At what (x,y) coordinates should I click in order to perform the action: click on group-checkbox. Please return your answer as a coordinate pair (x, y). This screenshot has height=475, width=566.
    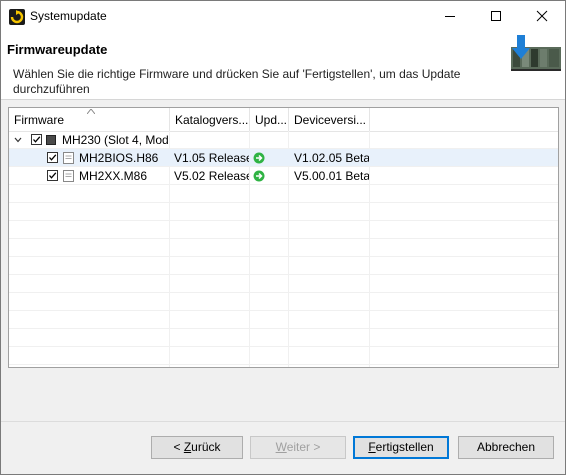
    Looking at the image, I should click on (36, 139).